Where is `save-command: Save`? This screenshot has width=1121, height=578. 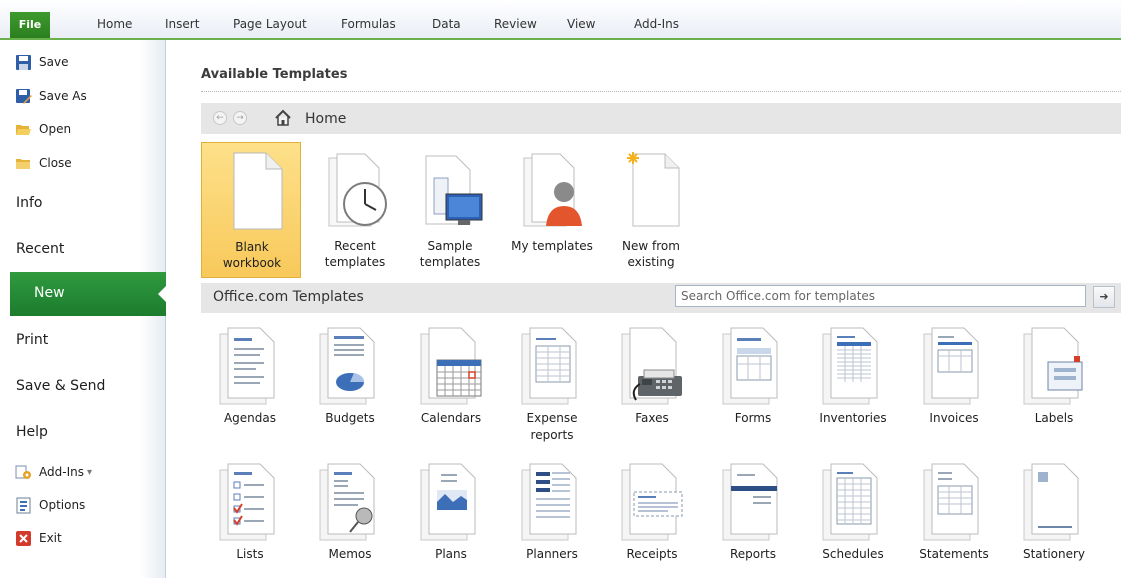 save-command: Save is located at coordinates (41, 62).